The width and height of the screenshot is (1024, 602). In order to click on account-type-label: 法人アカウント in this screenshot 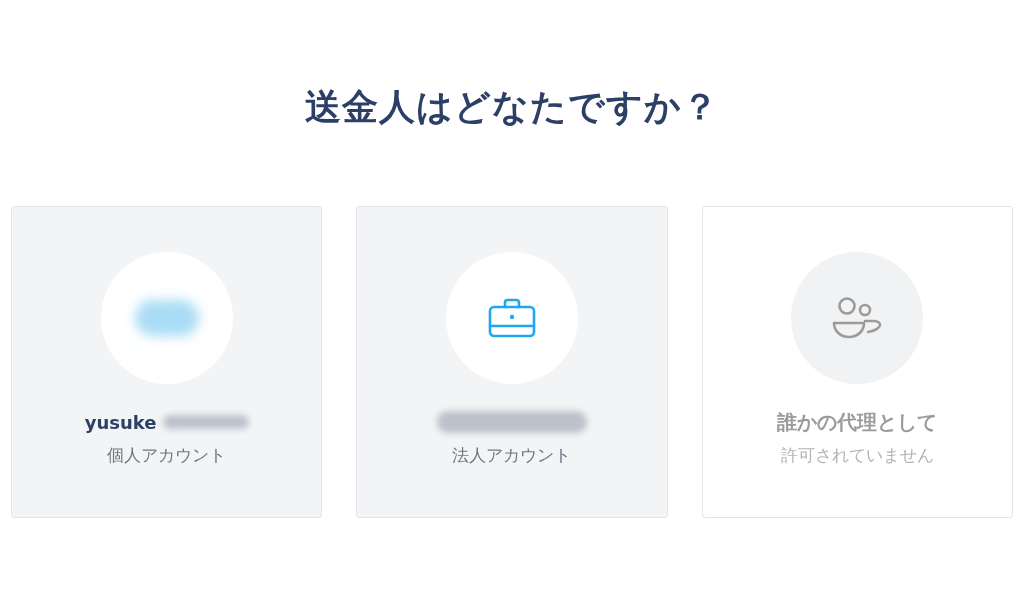, I will do `click(512, 455)`.